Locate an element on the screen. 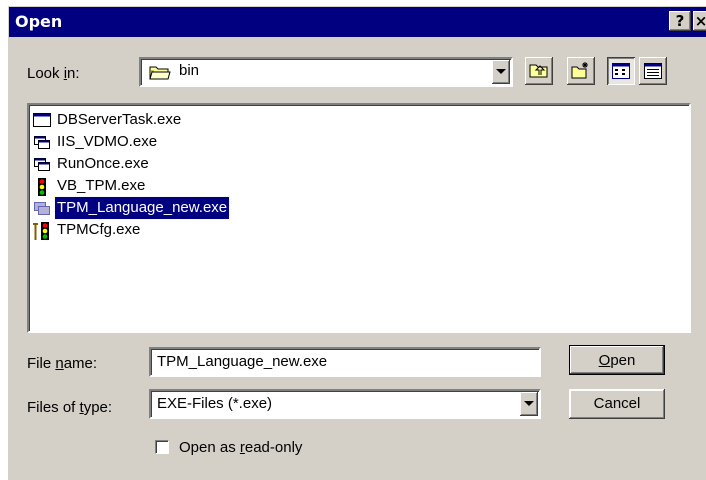 The width and height of the screenshot is (706, 480). details-view-icon is located at coordinates (653, 73).